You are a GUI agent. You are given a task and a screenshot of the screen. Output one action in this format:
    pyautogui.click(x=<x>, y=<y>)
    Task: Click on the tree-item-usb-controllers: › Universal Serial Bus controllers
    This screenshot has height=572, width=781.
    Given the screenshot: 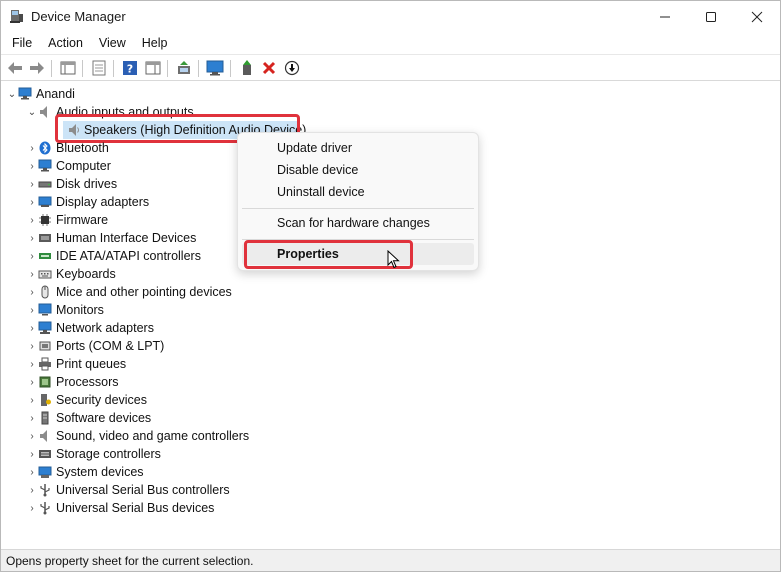 What is the action you would take?
    pyautogui.click(x=128, y=490)
    